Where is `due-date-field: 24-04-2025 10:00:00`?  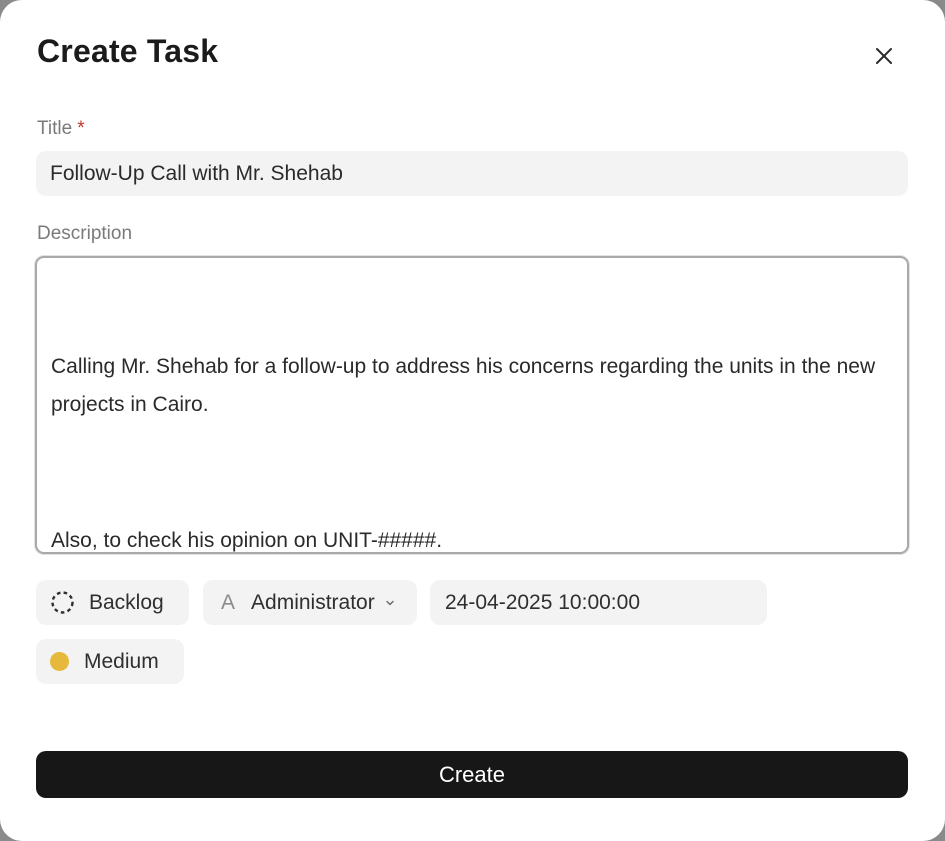 due-date-field: 24-04-2025 10:00:00 is located at coordinates (598, 602).